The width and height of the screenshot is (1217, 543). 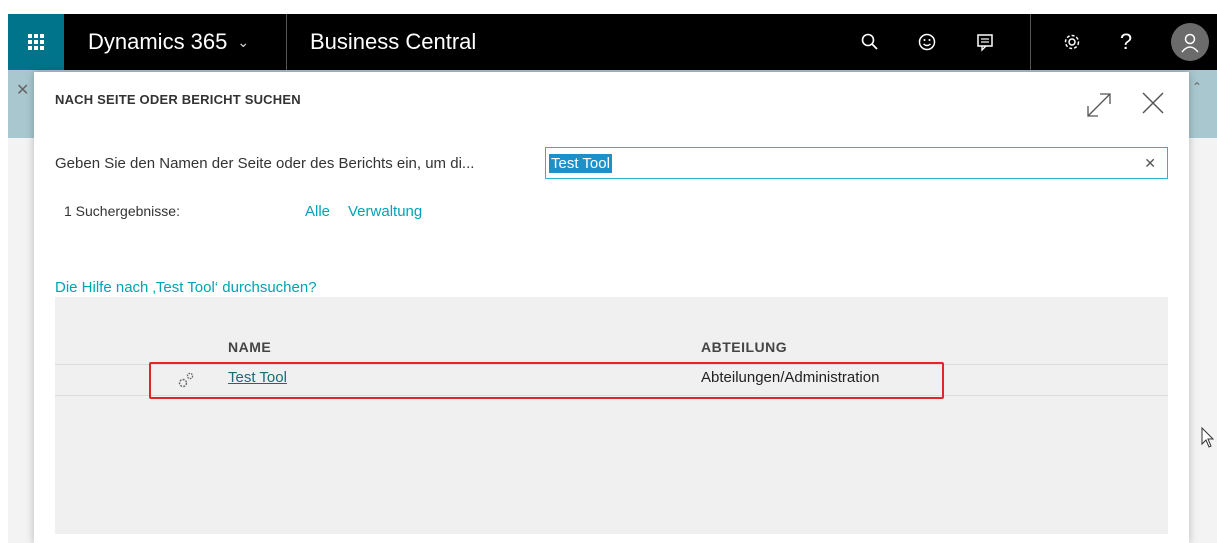 I want to click on search-button, so click(x=870, y=42).